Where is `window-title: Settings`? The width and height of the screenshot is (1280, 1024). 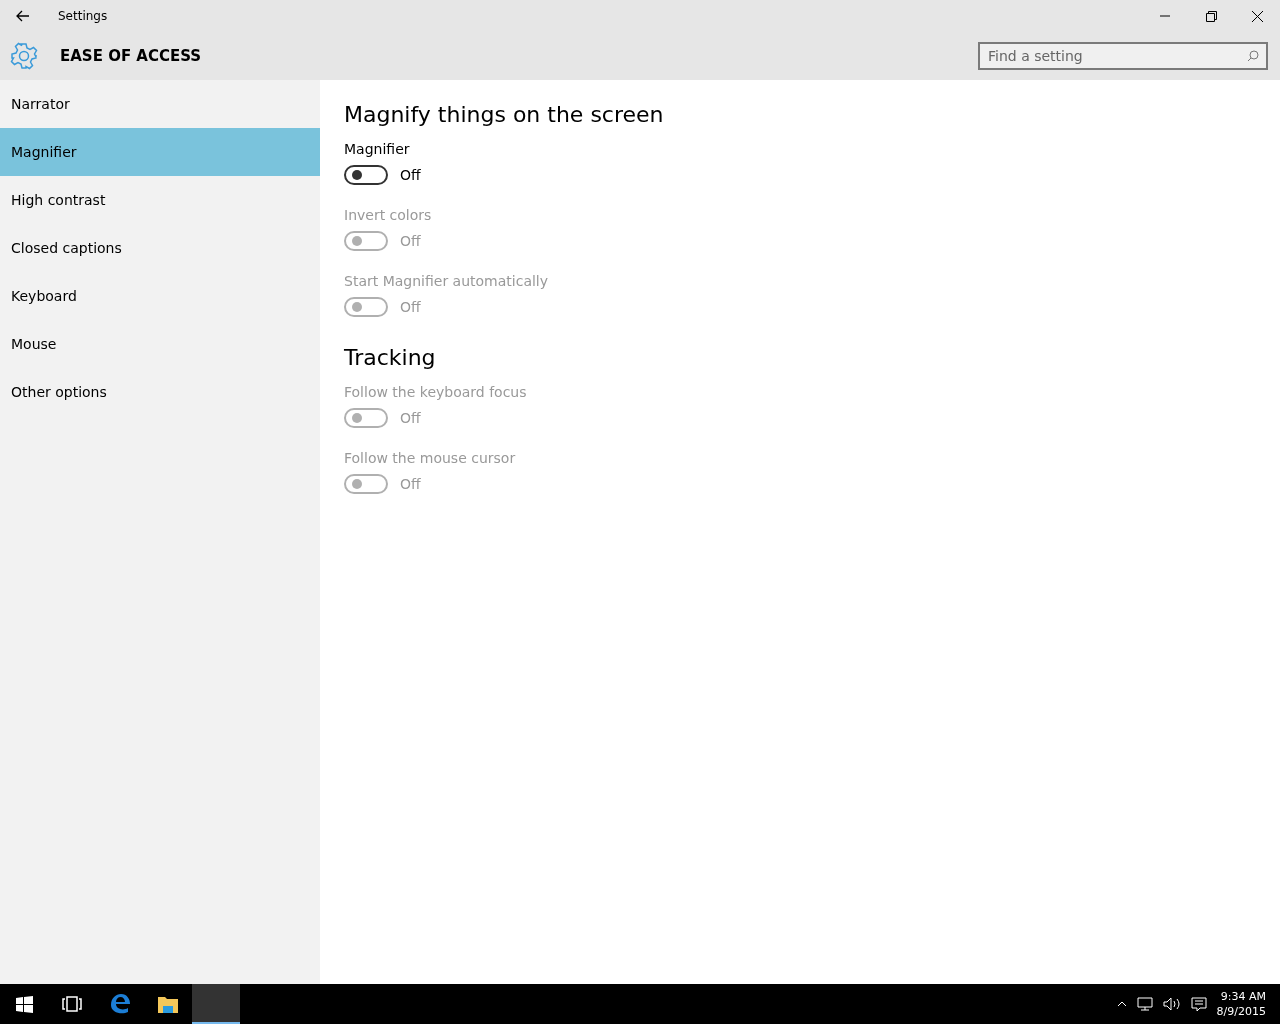 window-title: Settings is located at coordinates (83, 16).